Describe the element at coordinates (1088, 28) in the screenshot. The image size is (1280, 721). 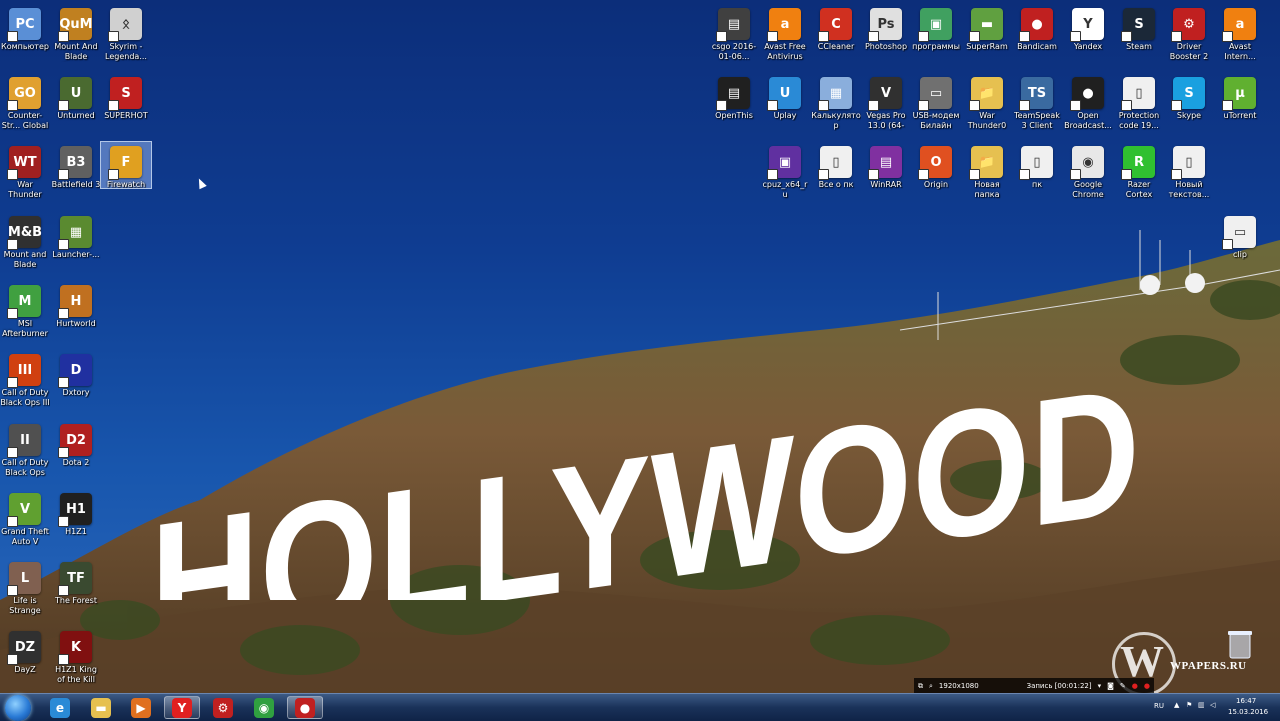
I see `desktop-shortcut-yandex: Y Yandex` at that location.